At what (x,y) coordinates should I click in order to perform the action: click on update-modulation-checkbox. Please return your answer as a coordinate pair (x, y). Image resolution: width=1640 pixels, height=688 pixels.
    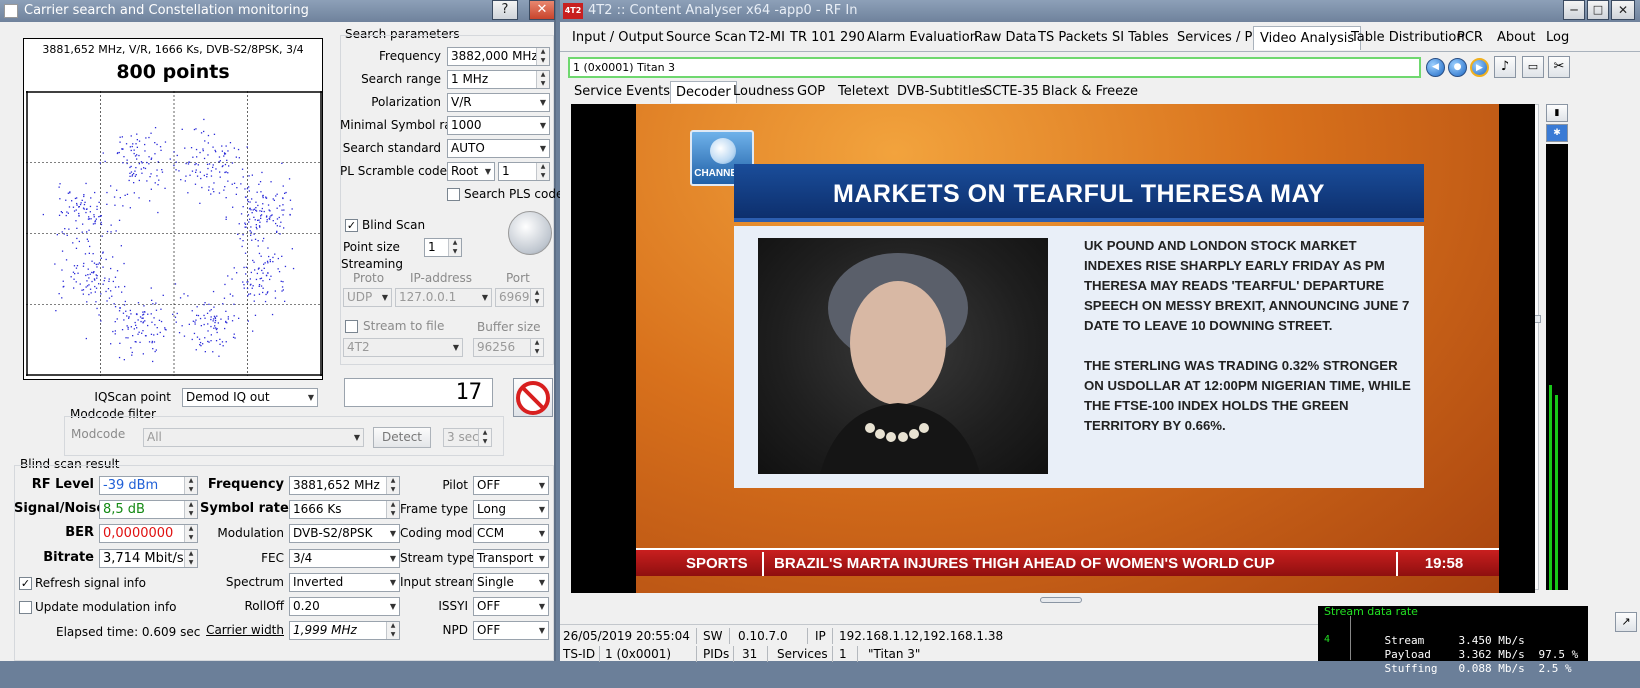
    Looking at the image, I should click on (25, 607).